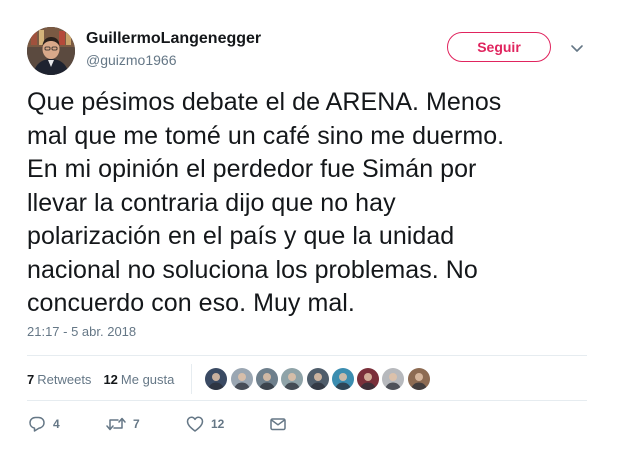 This screenshot has height=461, width=620. I want to click on envelope-icon, so click(278, 424).